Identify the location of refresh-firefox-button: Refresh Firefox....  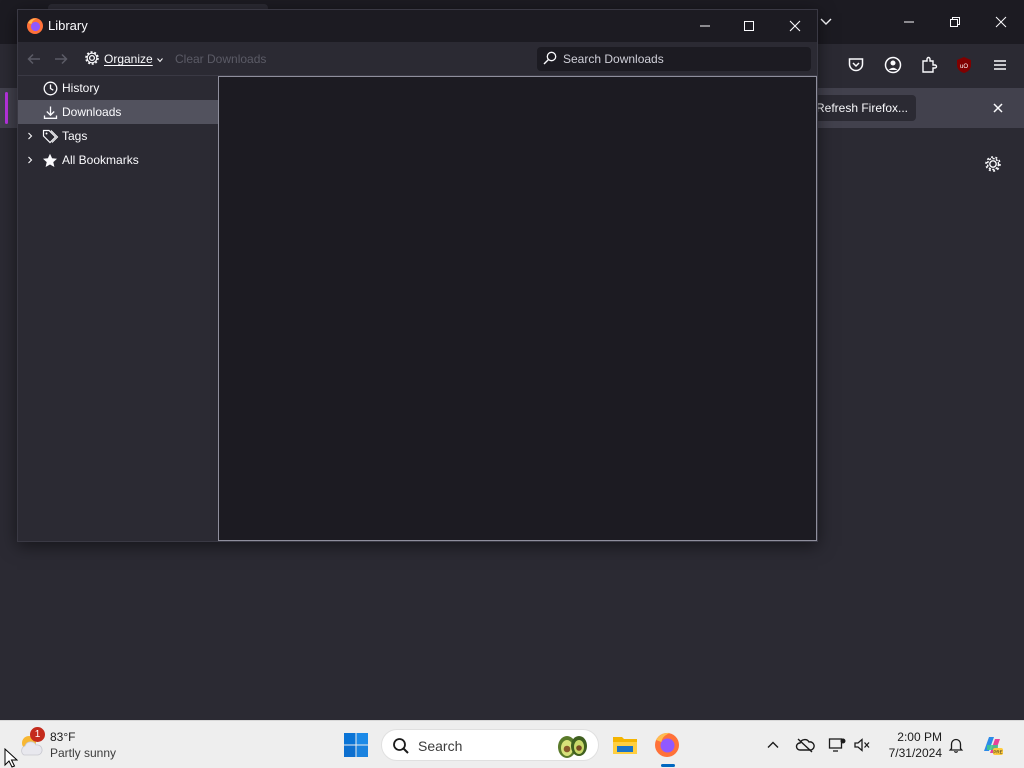
(862, 108).